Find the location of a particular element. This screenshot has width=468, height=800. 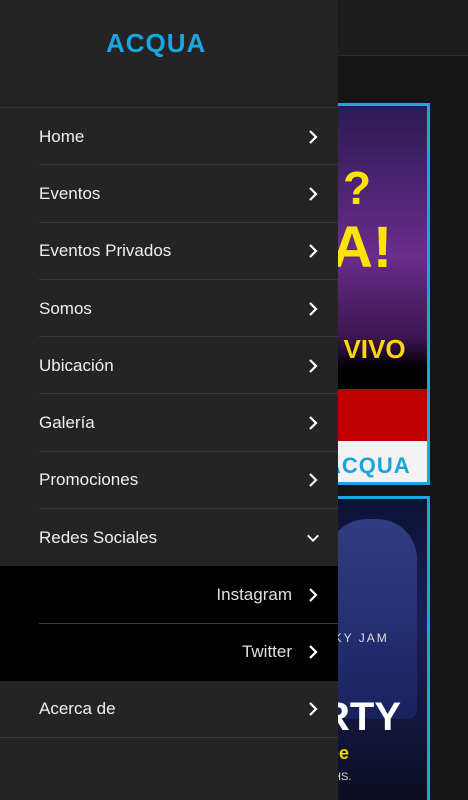

menu-item-eventos: Eventos is located at coordinates (169, 194).